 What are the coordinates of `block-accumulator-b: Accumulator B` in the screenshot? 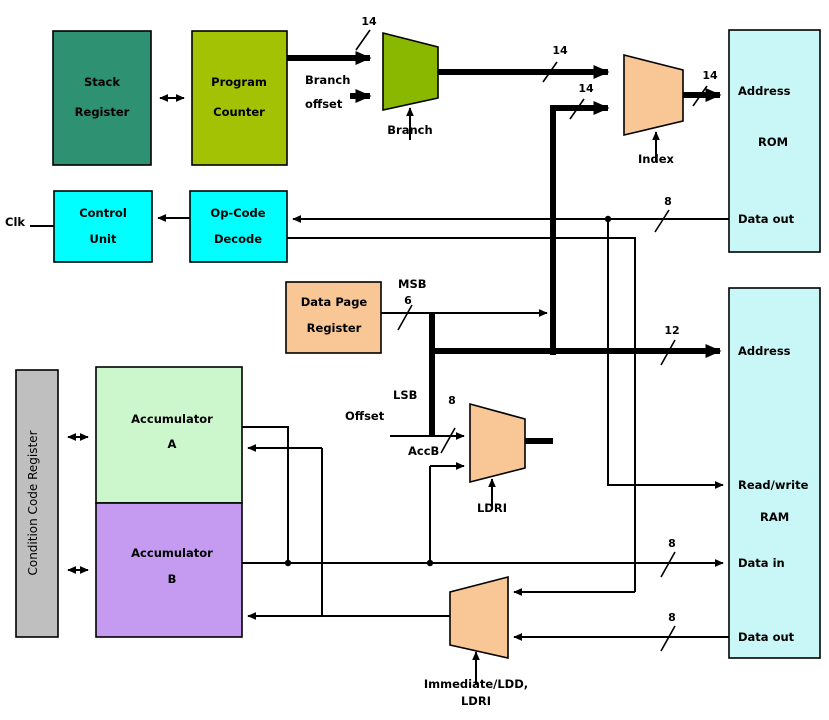 It's located at (169, 570).